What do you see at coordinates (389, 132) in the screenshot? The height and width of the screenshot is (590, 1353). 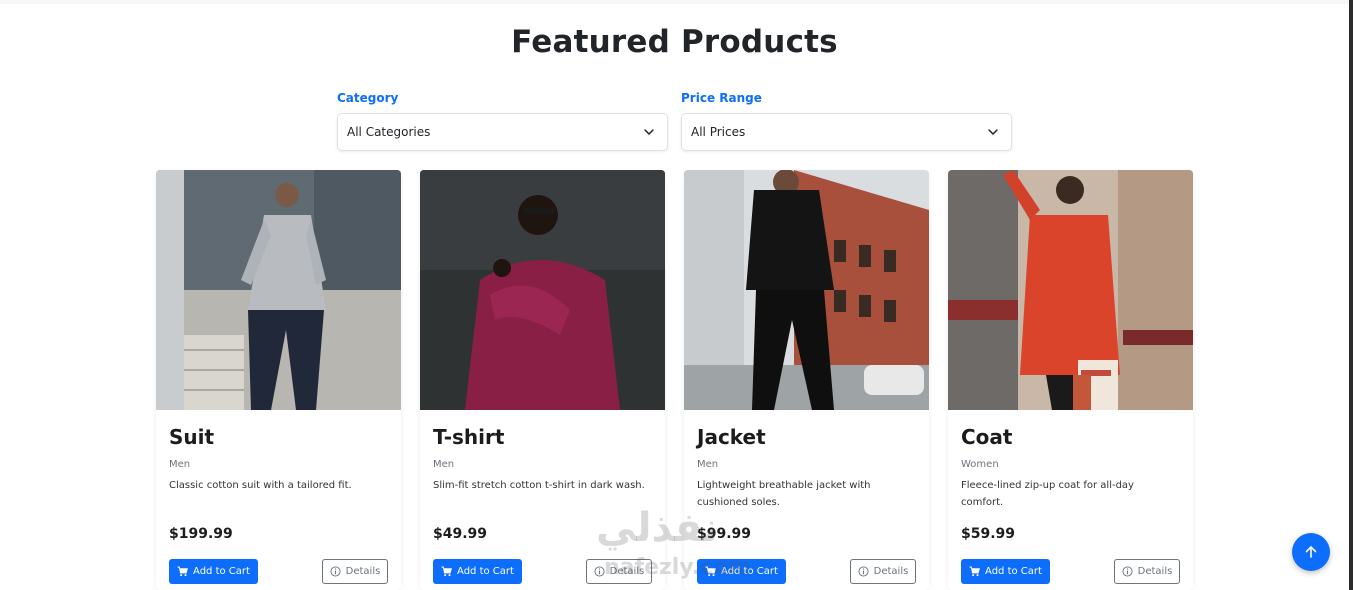 I see `category-select-value: All Categories` at bounding box center [389, 132].